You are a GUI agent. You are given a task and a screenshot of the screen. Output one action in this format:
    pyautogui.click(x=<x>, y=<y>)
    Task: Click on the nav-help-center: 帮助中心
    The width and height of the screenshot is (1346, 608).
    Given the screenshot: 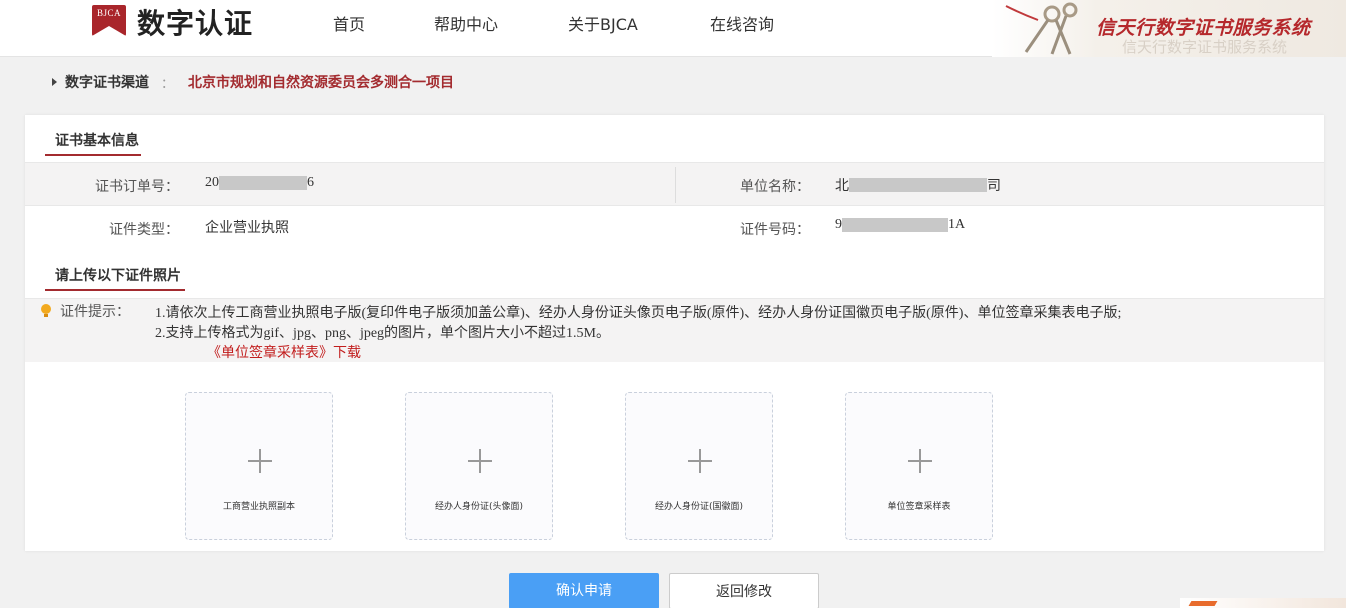 What is the action you would take?
    pyautogui.click(x=466, y=23)
    